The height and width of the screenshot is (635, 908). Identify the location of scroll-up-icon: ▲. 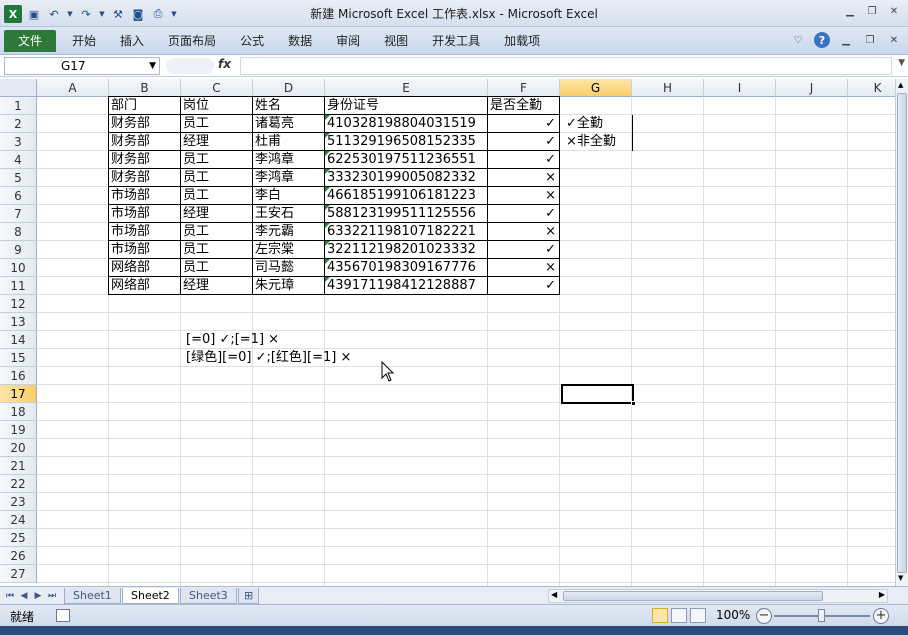
(900, 85).